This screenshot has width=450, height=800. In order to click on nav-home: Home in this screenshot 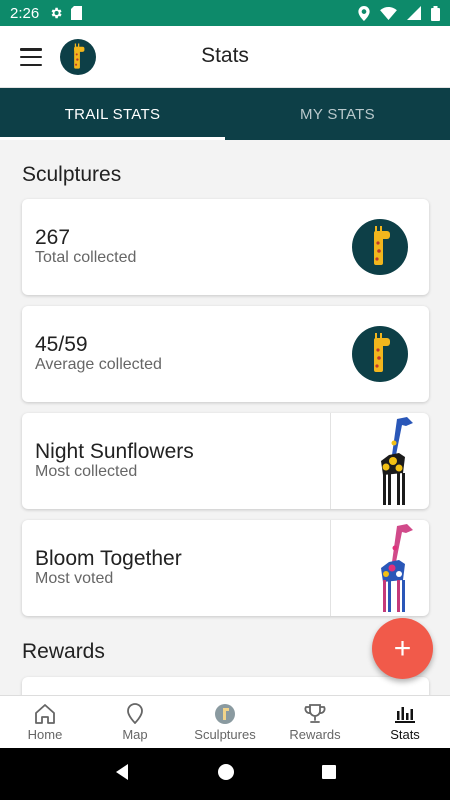, I will do `click(45, 722)`.